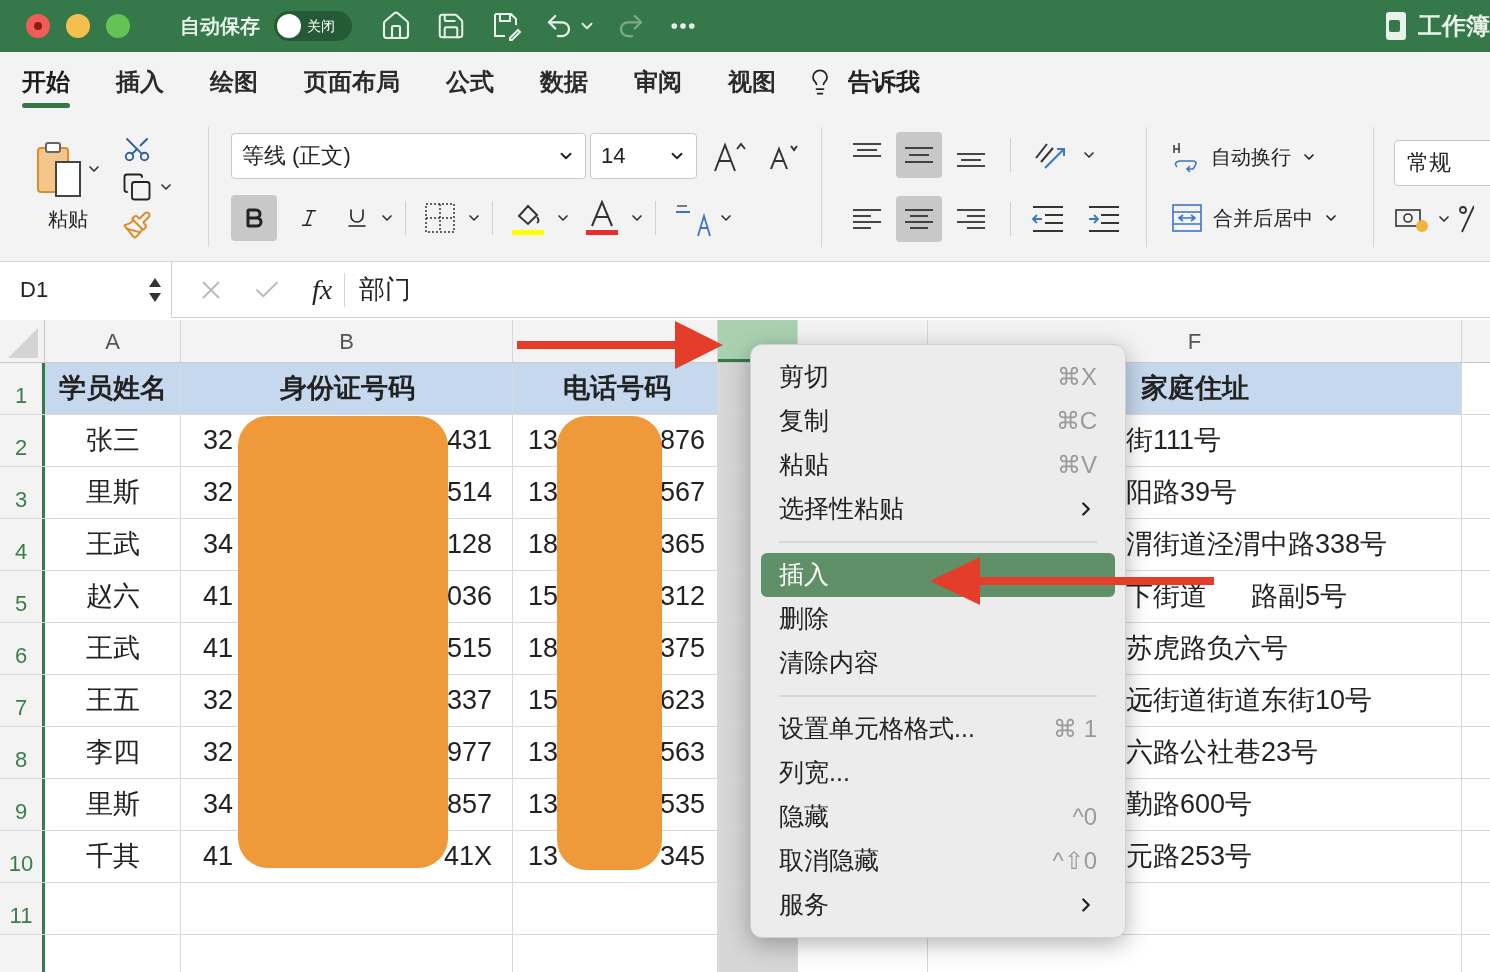  I want to click on cell-text-fragment: 857, so click(469, 805).